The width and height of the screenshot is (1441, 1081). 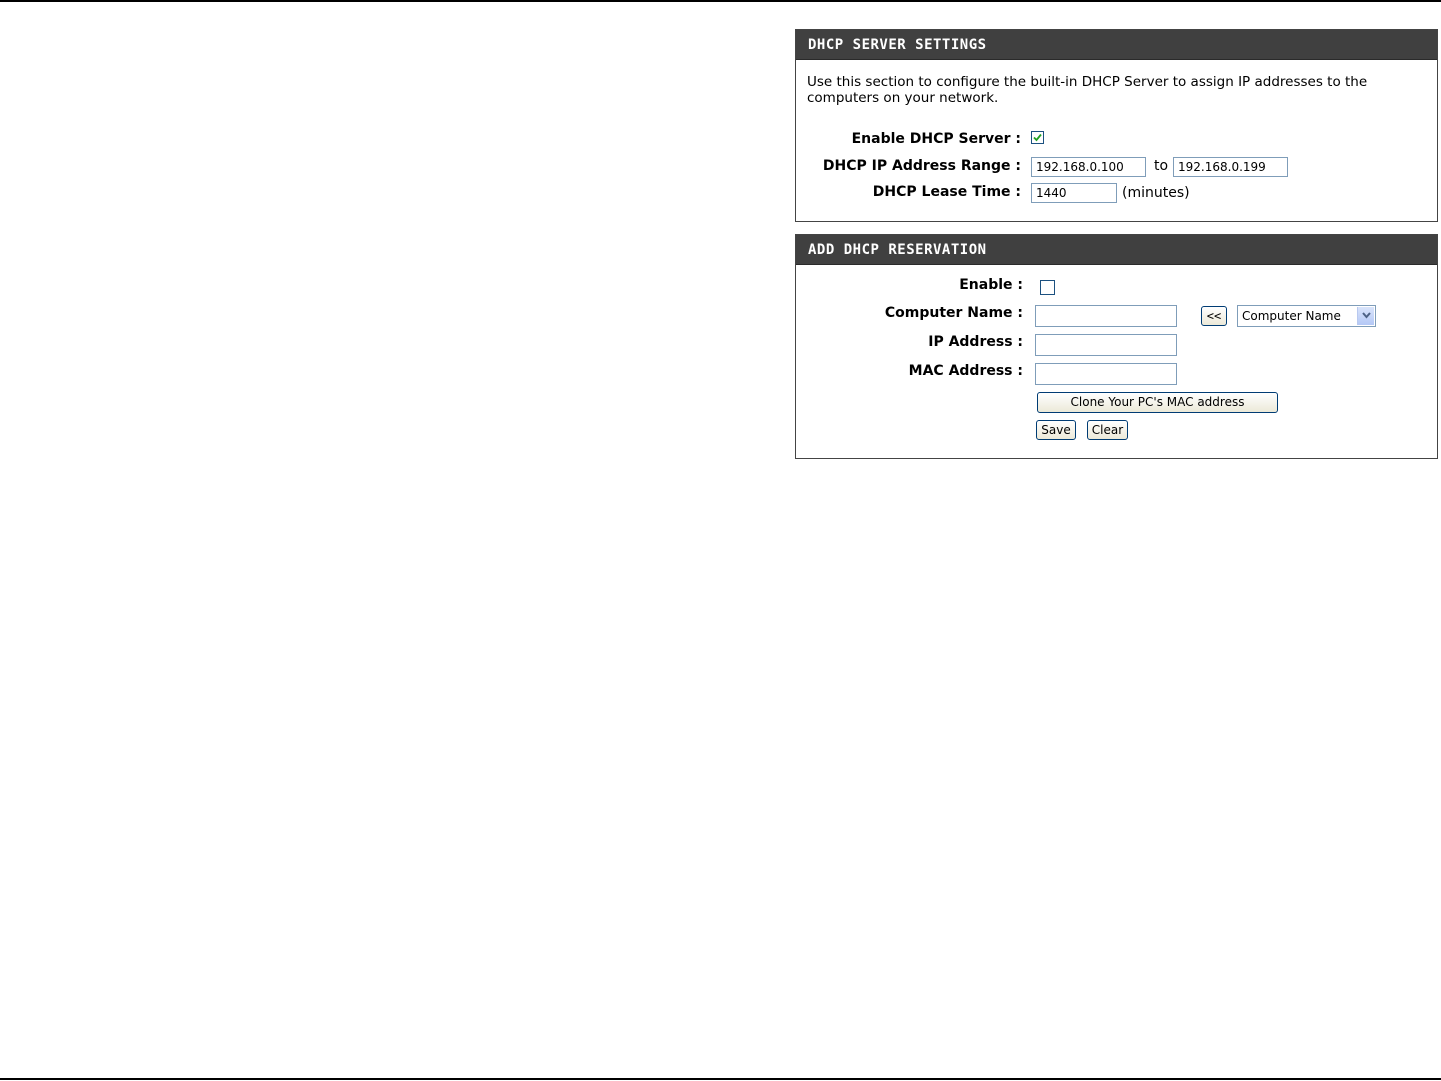 I want to click on top-rule, so click(x=720, y=1).